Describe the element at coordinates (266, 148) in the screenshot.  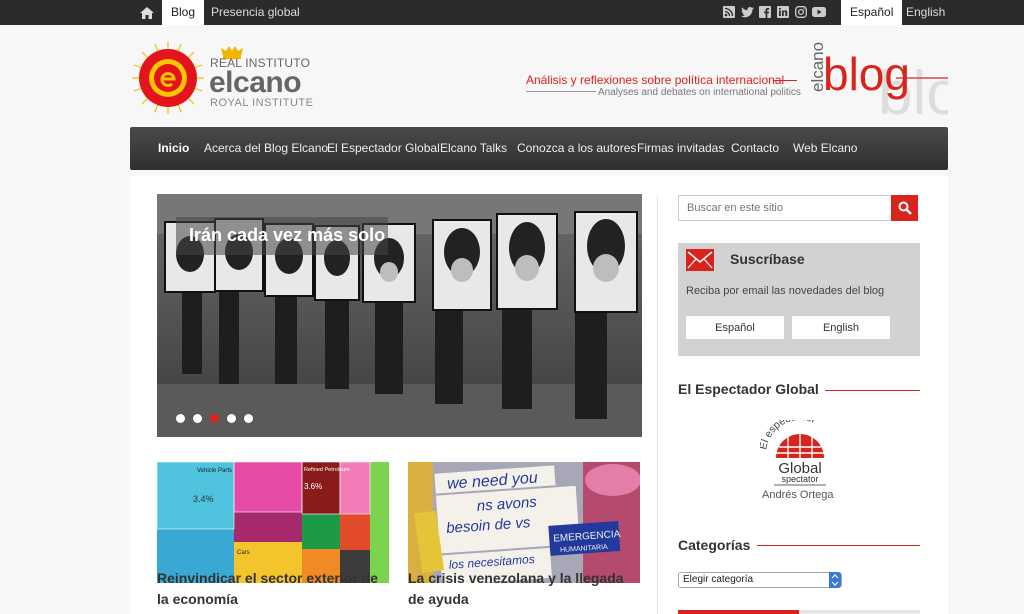
I see `nav-item-acerca: Acerca del Blog Elcano` at that location.